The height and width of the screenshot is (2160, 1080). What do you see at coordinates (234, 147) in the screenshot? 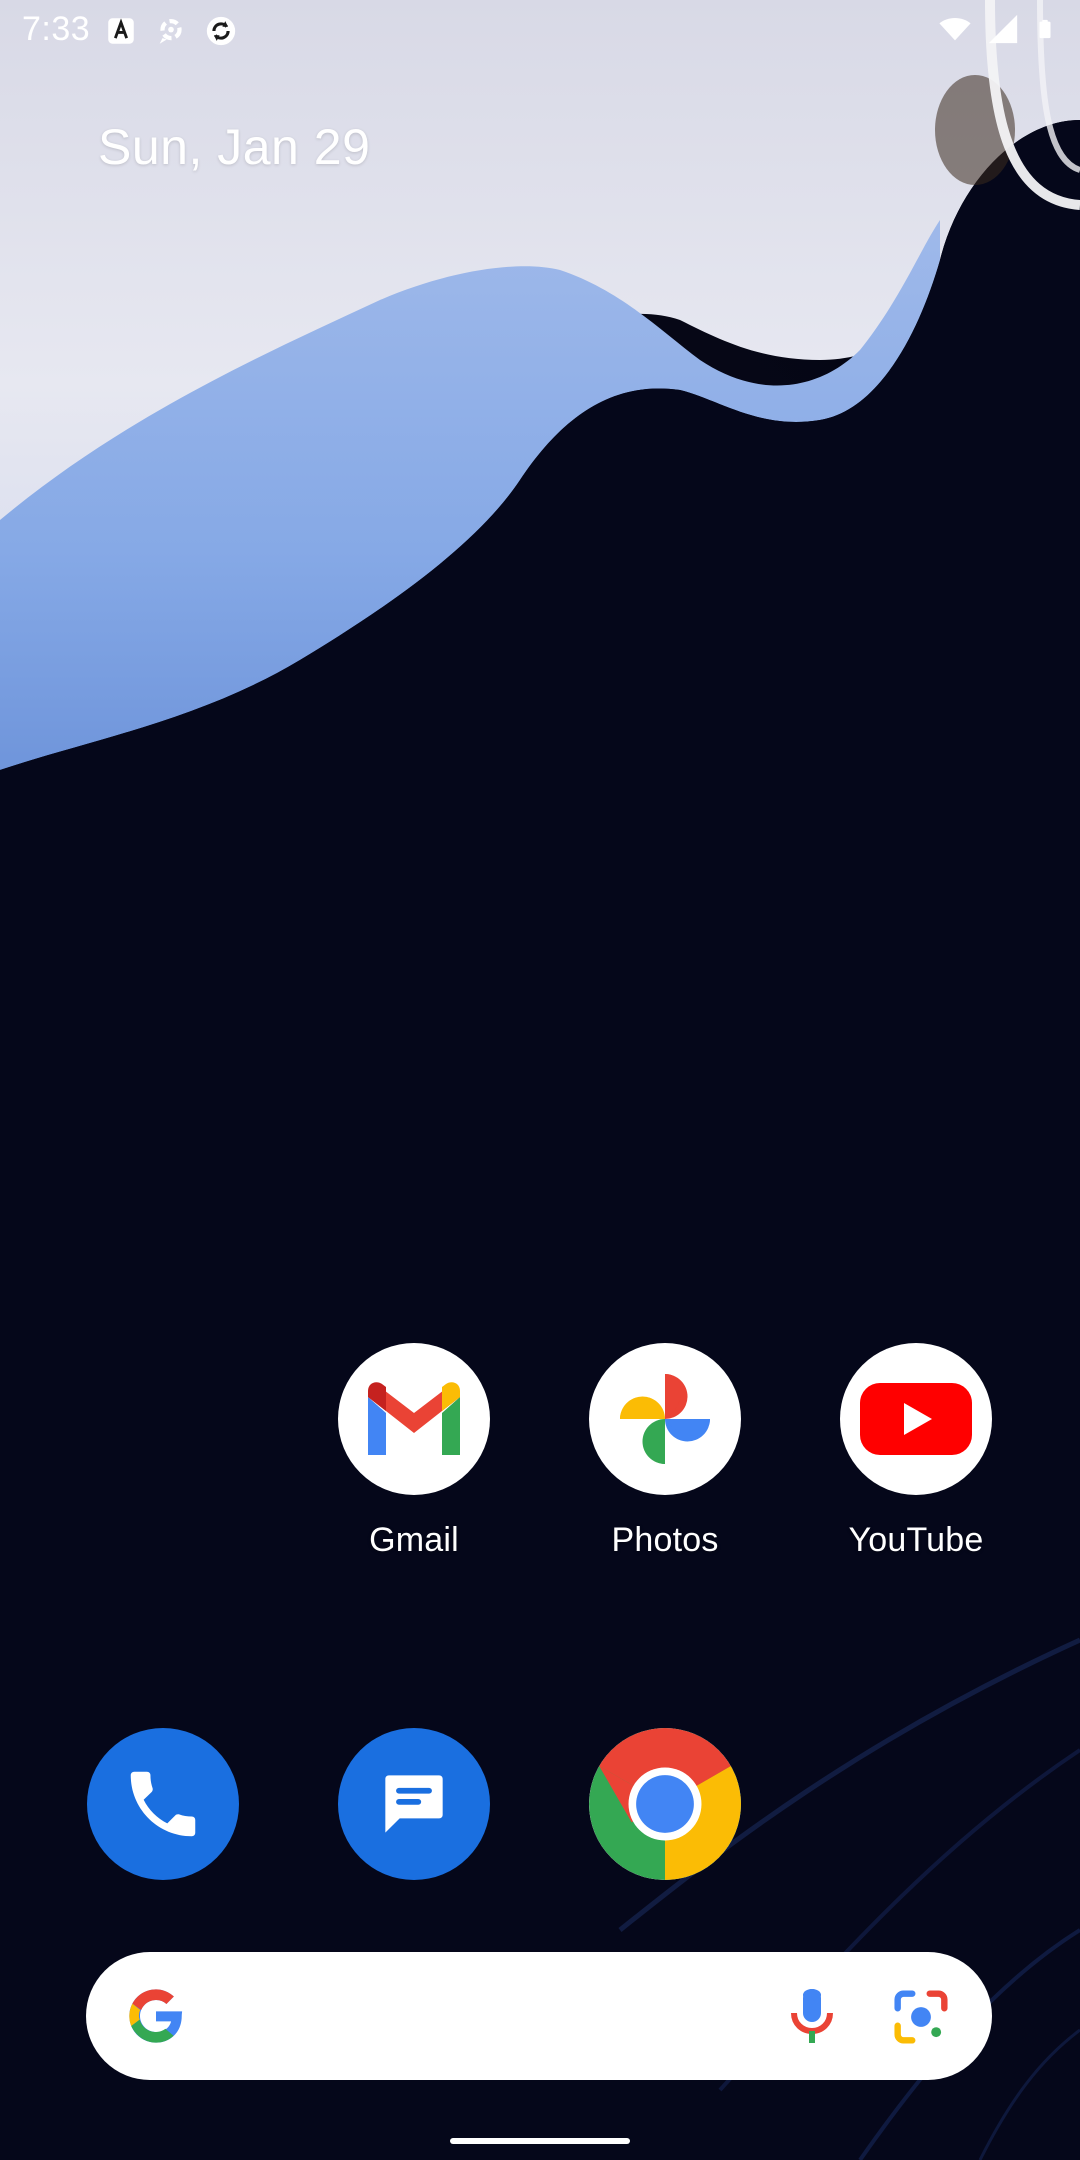
I see `date-widget: Sun, Jan 29` at bounding box center [234, 147].